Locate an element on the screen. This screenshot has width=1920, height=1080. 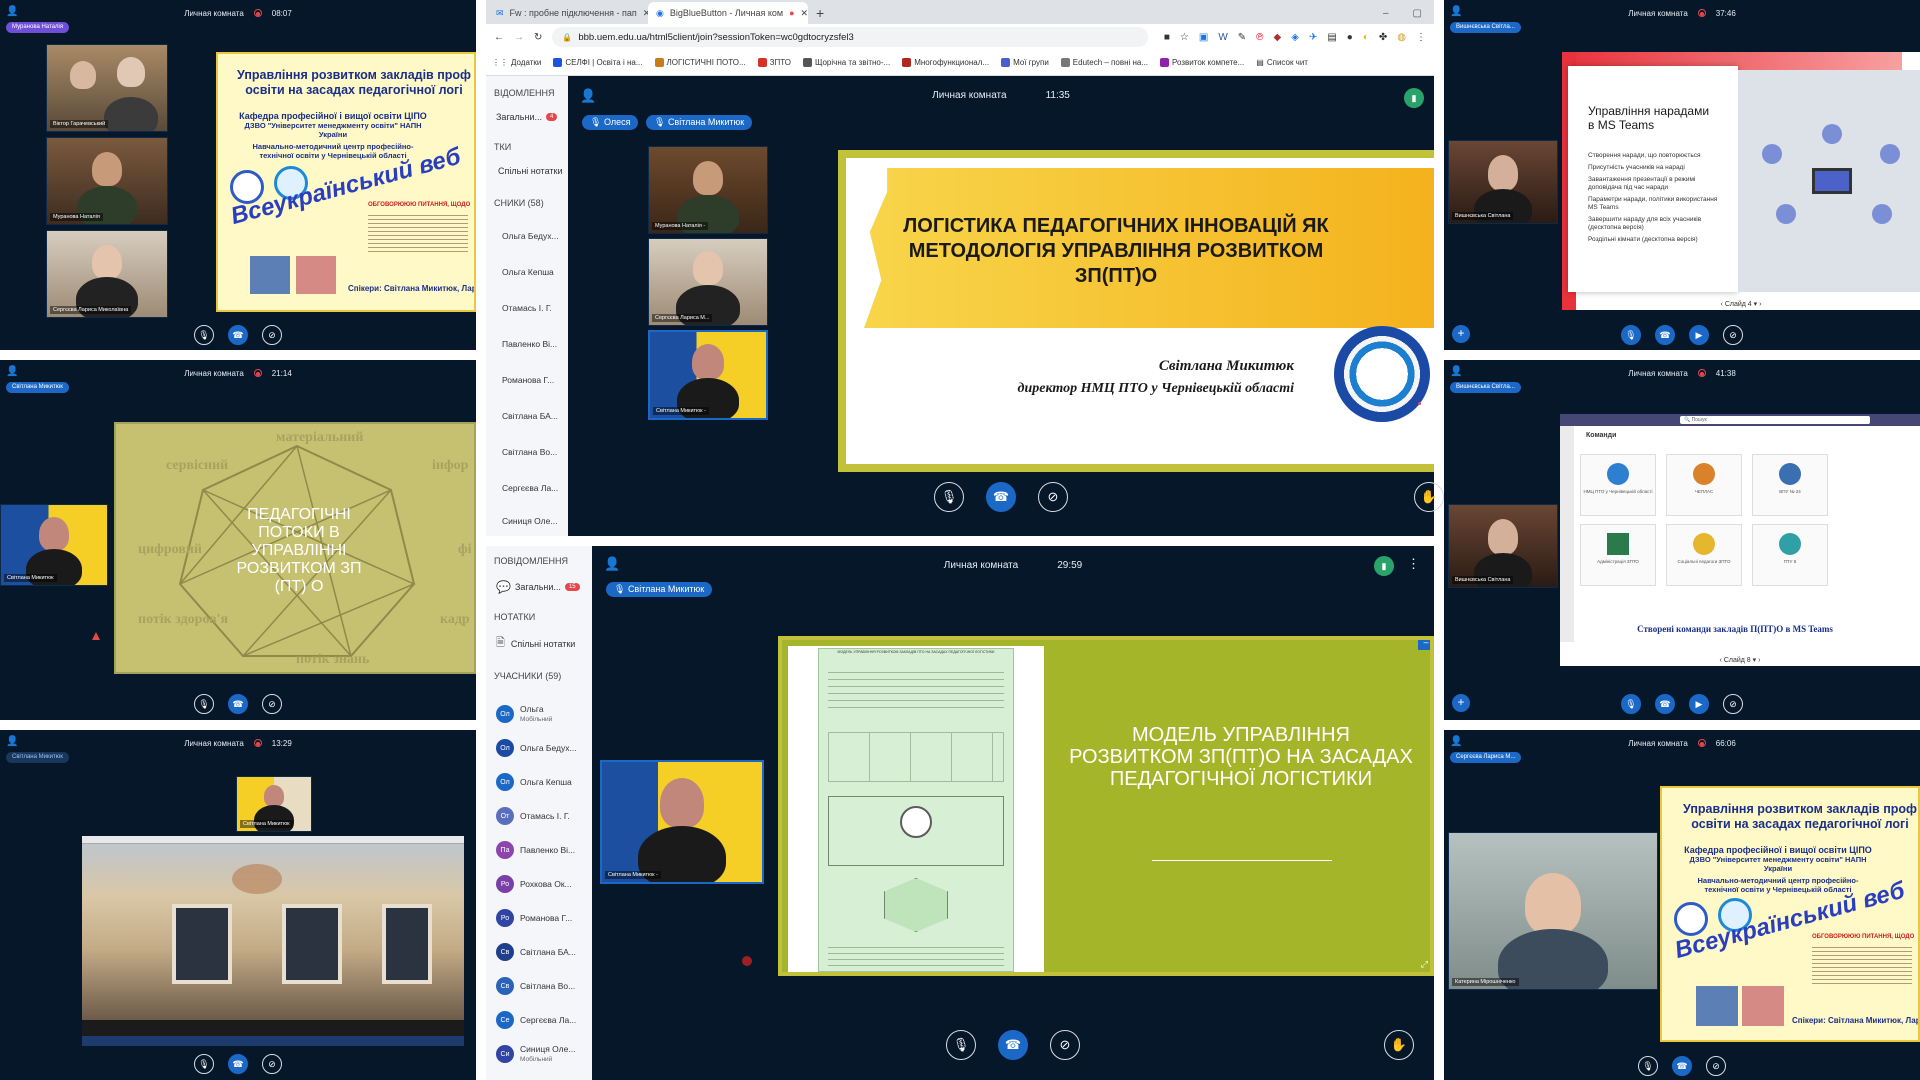
talking-pill: 🎙 Олеся is located at coordinates (610, 122).